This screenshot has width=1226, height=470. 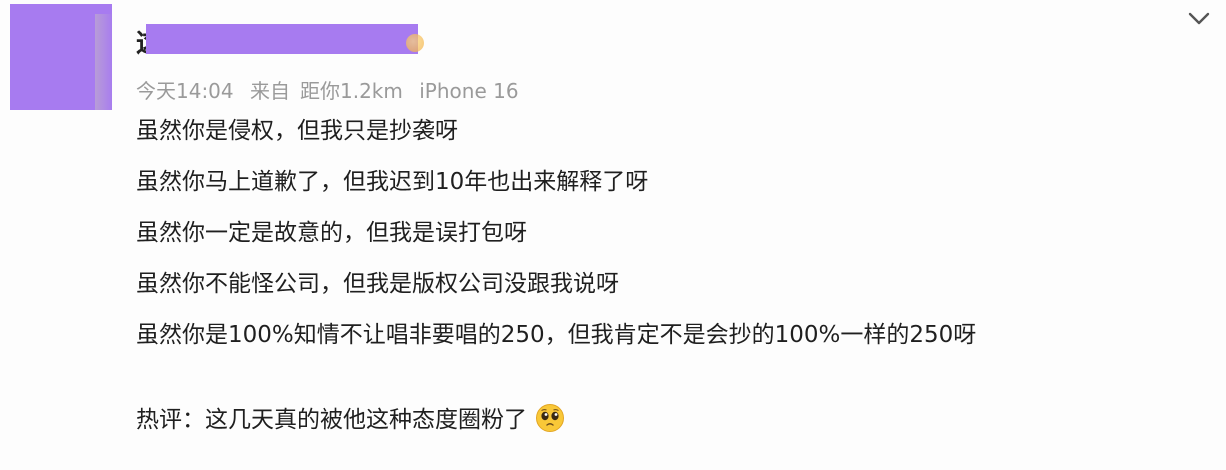 I want to click on post-distance: 距你1.2km, so click(x=351, y=91).